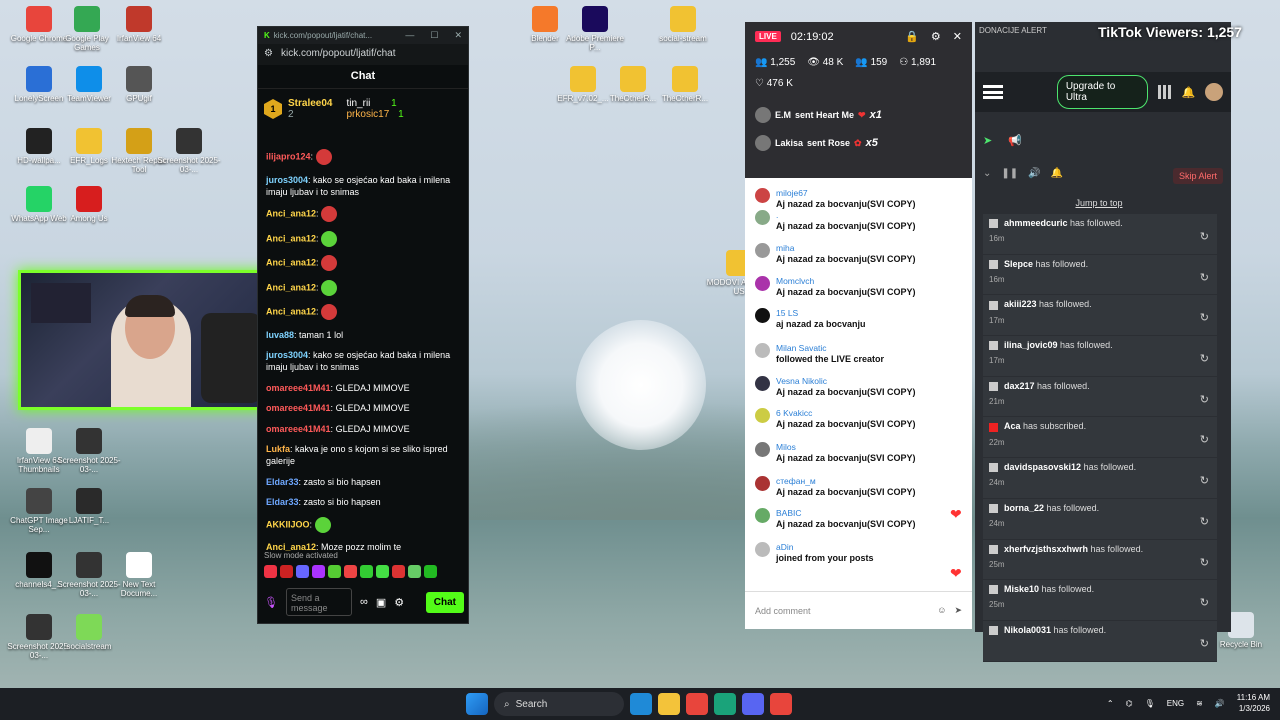 The image size is (1280, 720). I want to click on desktop-icon: social-stream, so click(683, 24).